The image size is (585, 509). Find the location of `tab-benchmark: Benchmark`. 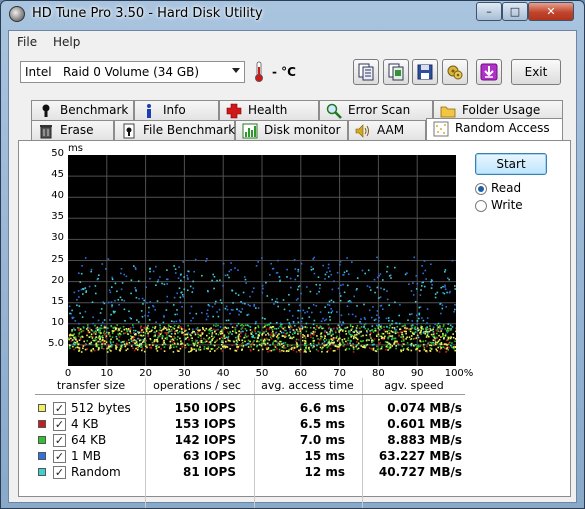

tab-benchmark: Benchmark is located at coordinates (82, 110).